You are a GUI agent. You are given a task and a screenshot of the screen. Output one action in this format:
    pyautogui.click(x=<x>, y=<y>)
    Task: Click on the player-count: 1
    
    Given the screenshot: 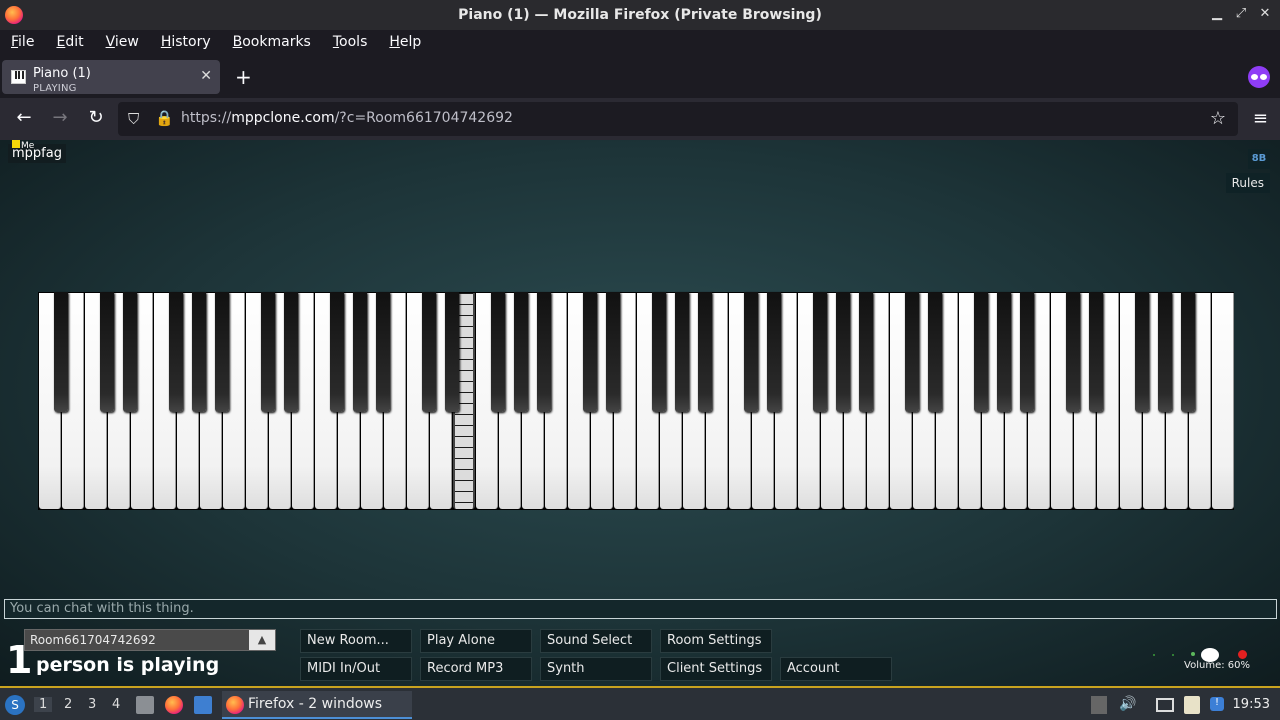 What is the action you would take?
    pyautogui.click(x=19, y=660)
    